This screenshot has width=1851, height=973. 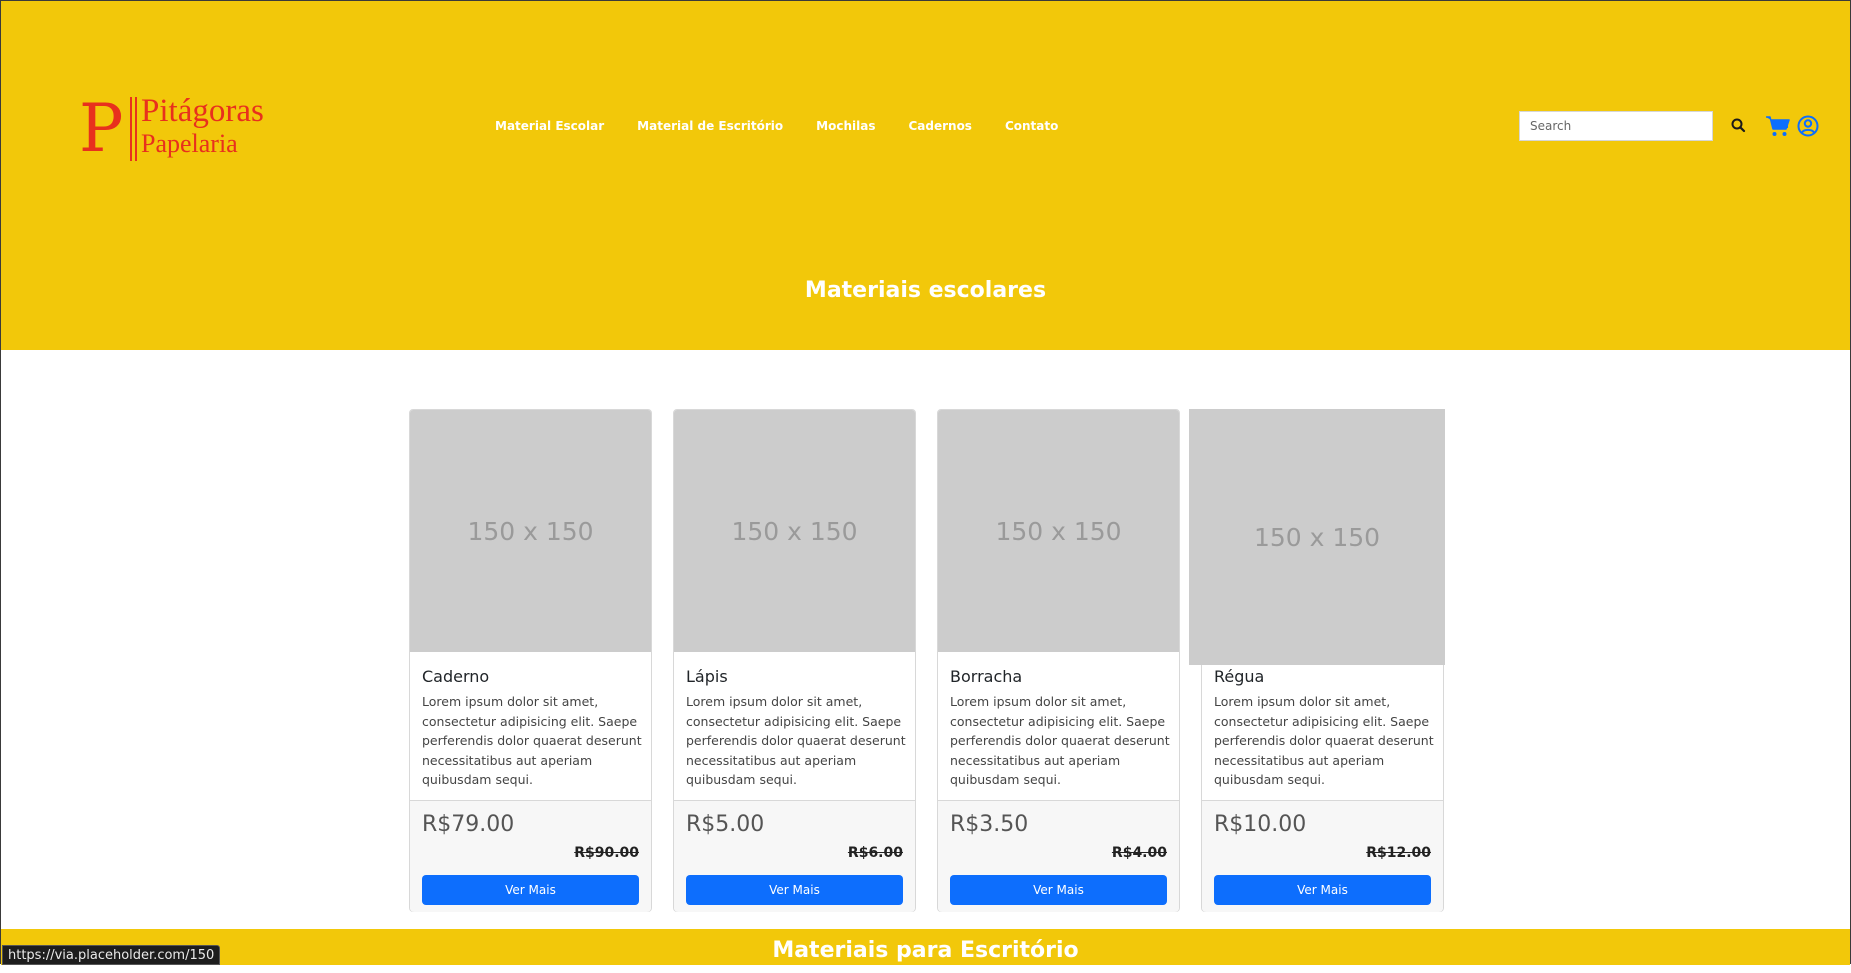 What do you see at coordinates (1031, 126) in the screenshot?
I see `nav-contato: Contato` at bounding box center [1031, 126].